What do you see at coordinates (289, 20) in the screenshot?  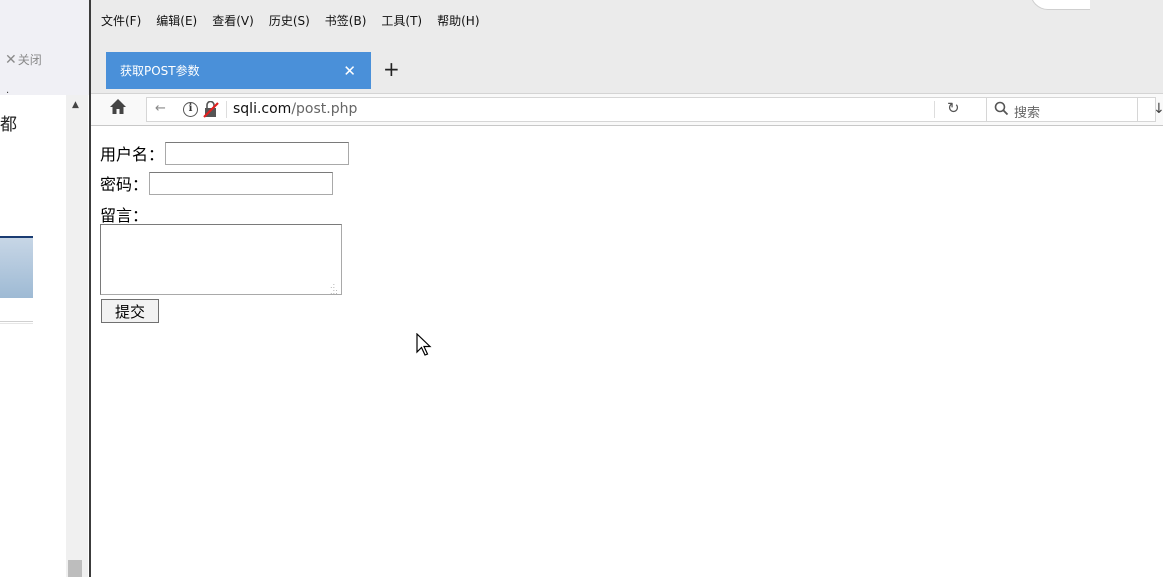 I see `menu-history: 历史(S)` at bounding box center [289, 20].